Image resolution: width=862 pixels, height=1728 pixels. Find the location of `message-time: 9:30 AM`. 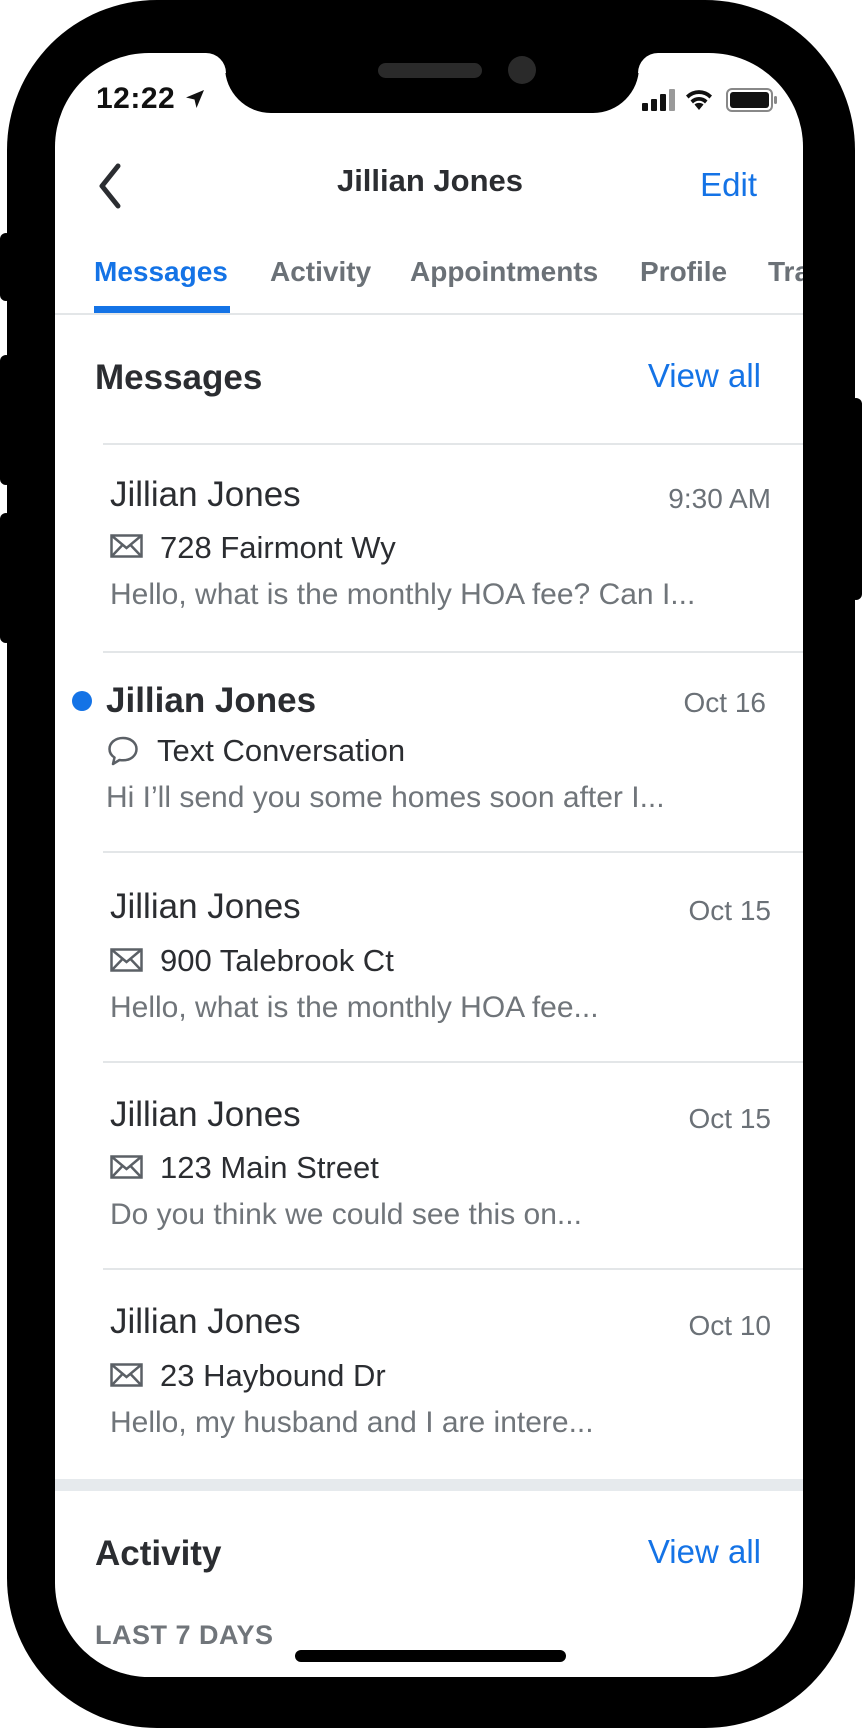

message-time: 9:30 AM is located at coordinates (719, 498).